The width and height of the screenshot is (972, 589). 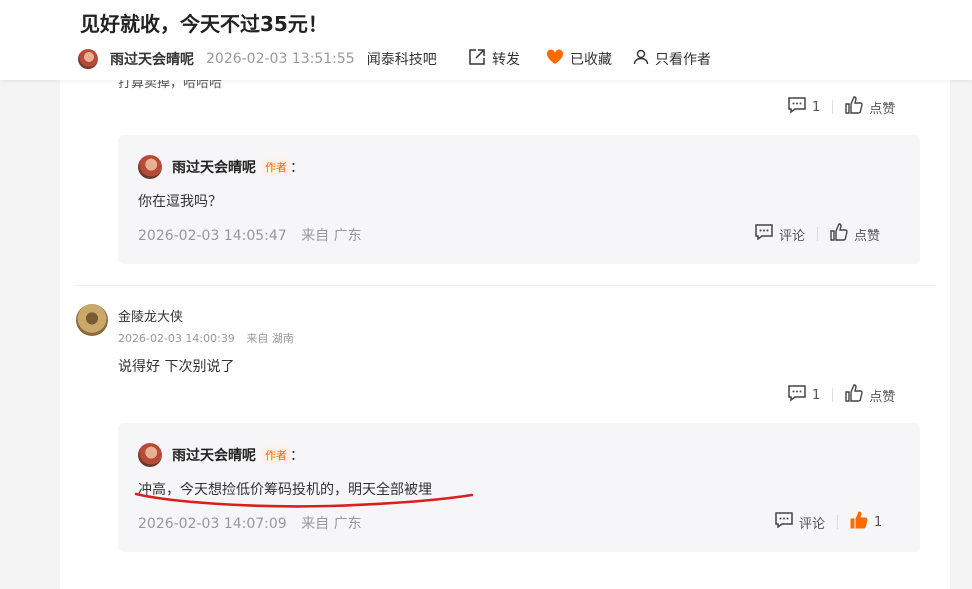 I want to click on only-author-label: 只看作者, so click(x=683, y=60).